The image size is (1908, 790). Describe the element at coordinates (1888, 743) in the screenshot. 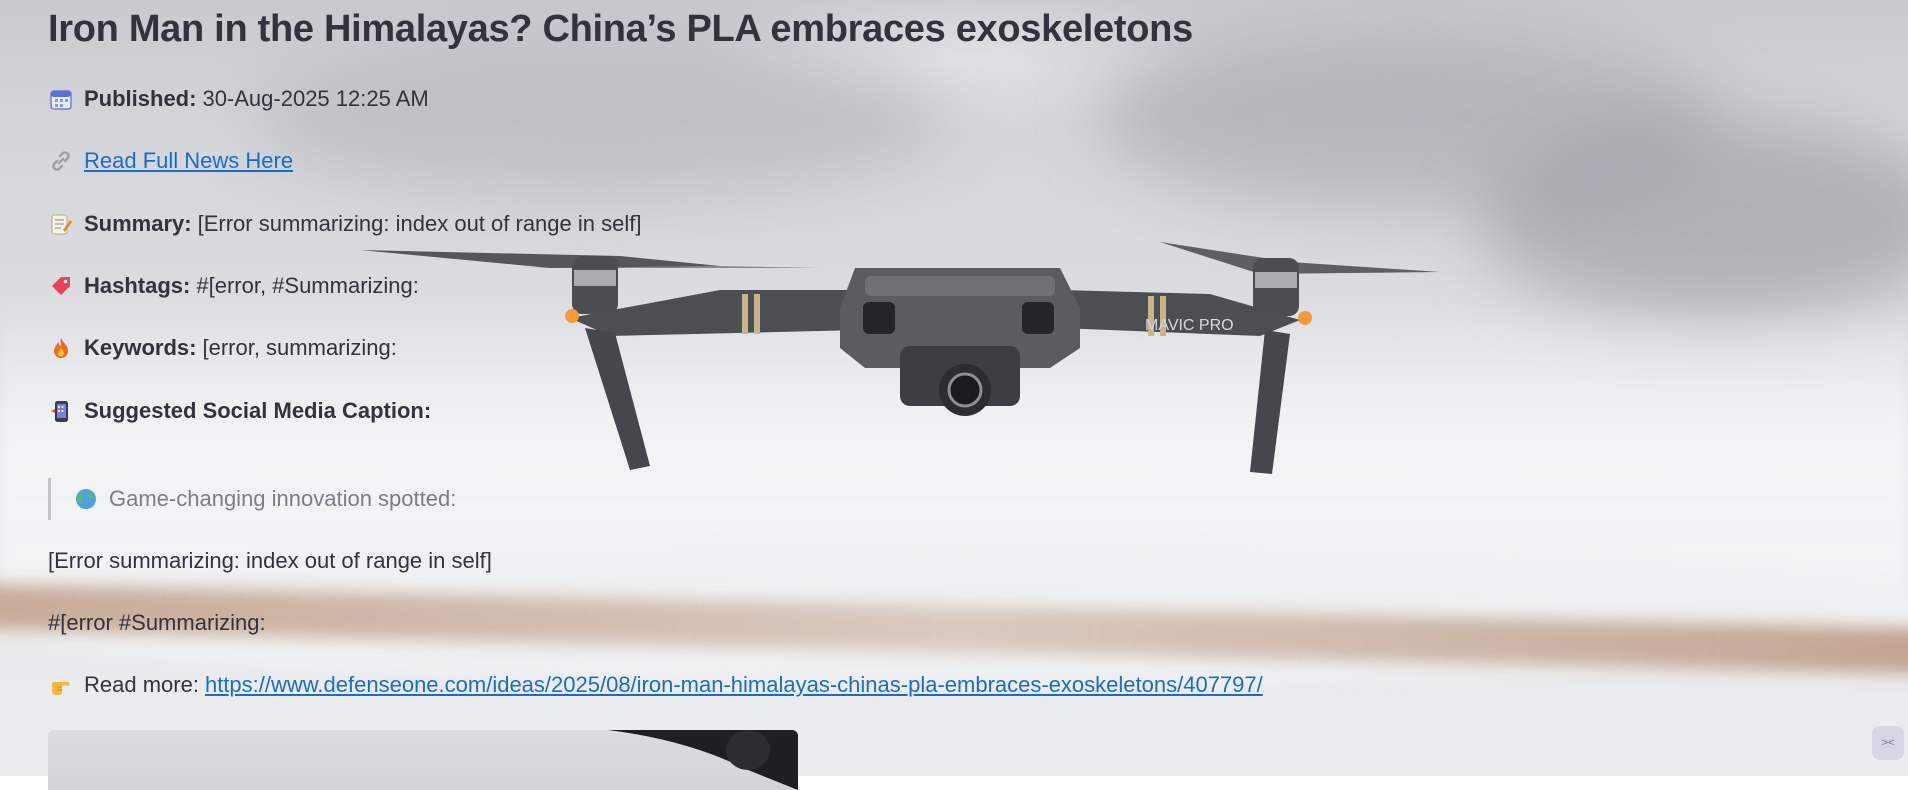

I see `corner-widget-button: ><` at that location.